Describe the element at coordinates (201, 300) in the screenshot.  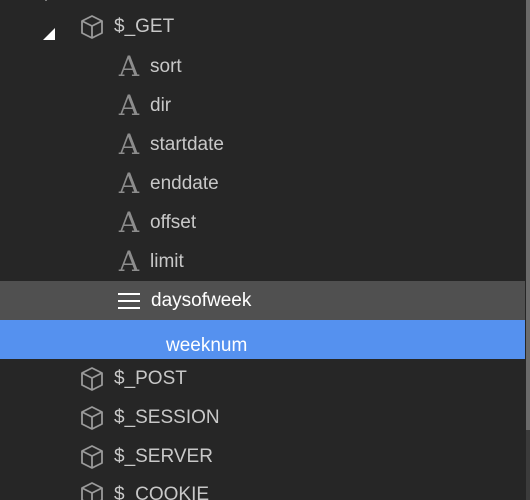
I see `tree-item-label: daysofweek` at that location.